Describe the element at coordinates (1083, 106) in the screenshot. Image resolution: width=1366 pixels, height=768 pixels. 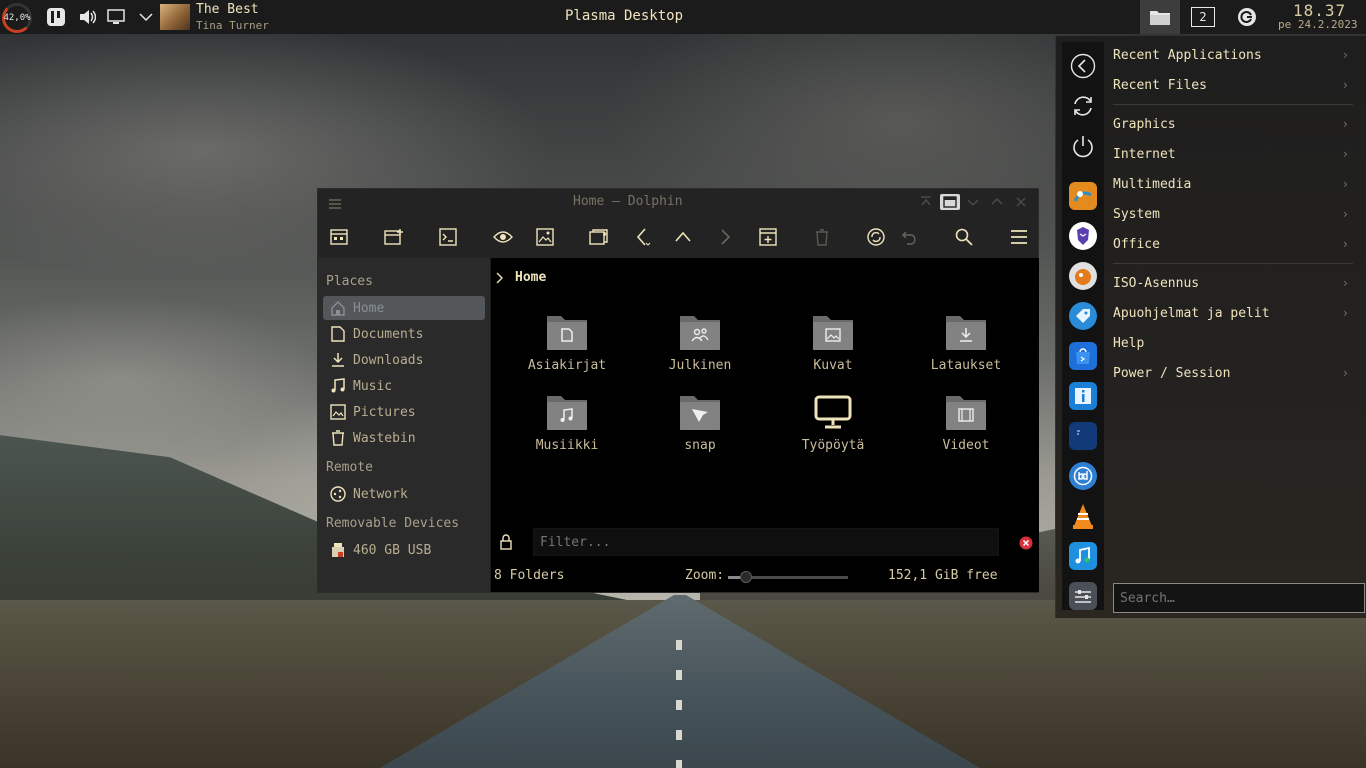
I see `restart-icon` at that location.